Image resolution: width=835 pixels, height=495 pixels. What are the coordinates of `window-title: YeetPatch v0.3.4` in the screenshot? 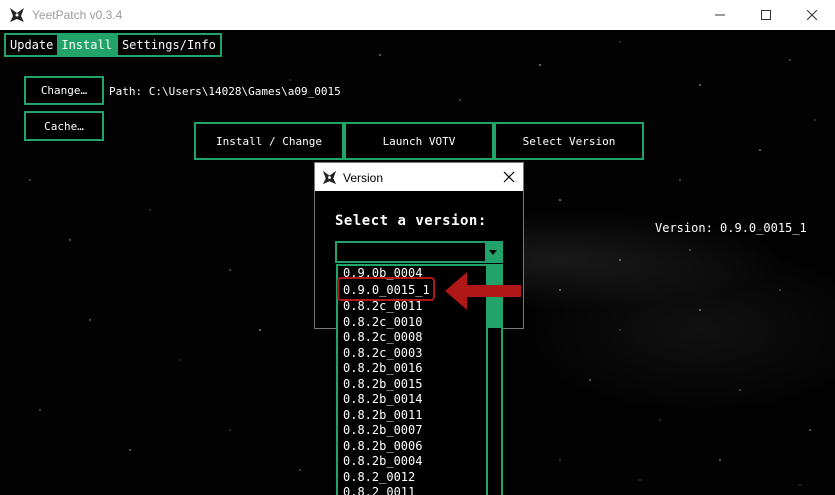 It's located at (77, 15).